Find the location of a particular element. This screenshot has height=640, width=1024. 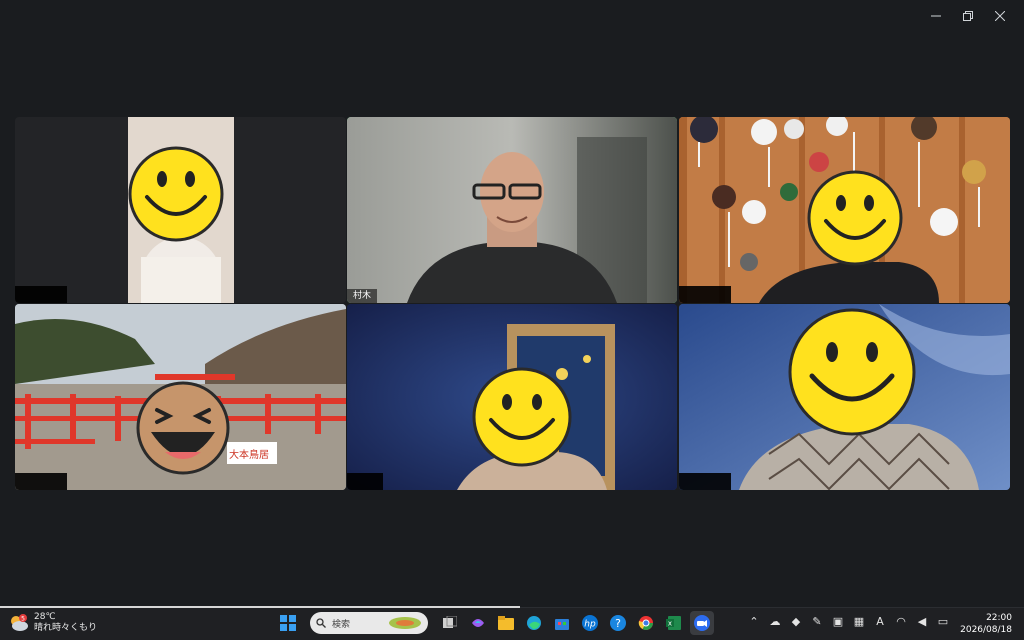

participant-tile: 大本鳥居 is located at coordinates (180, 397).